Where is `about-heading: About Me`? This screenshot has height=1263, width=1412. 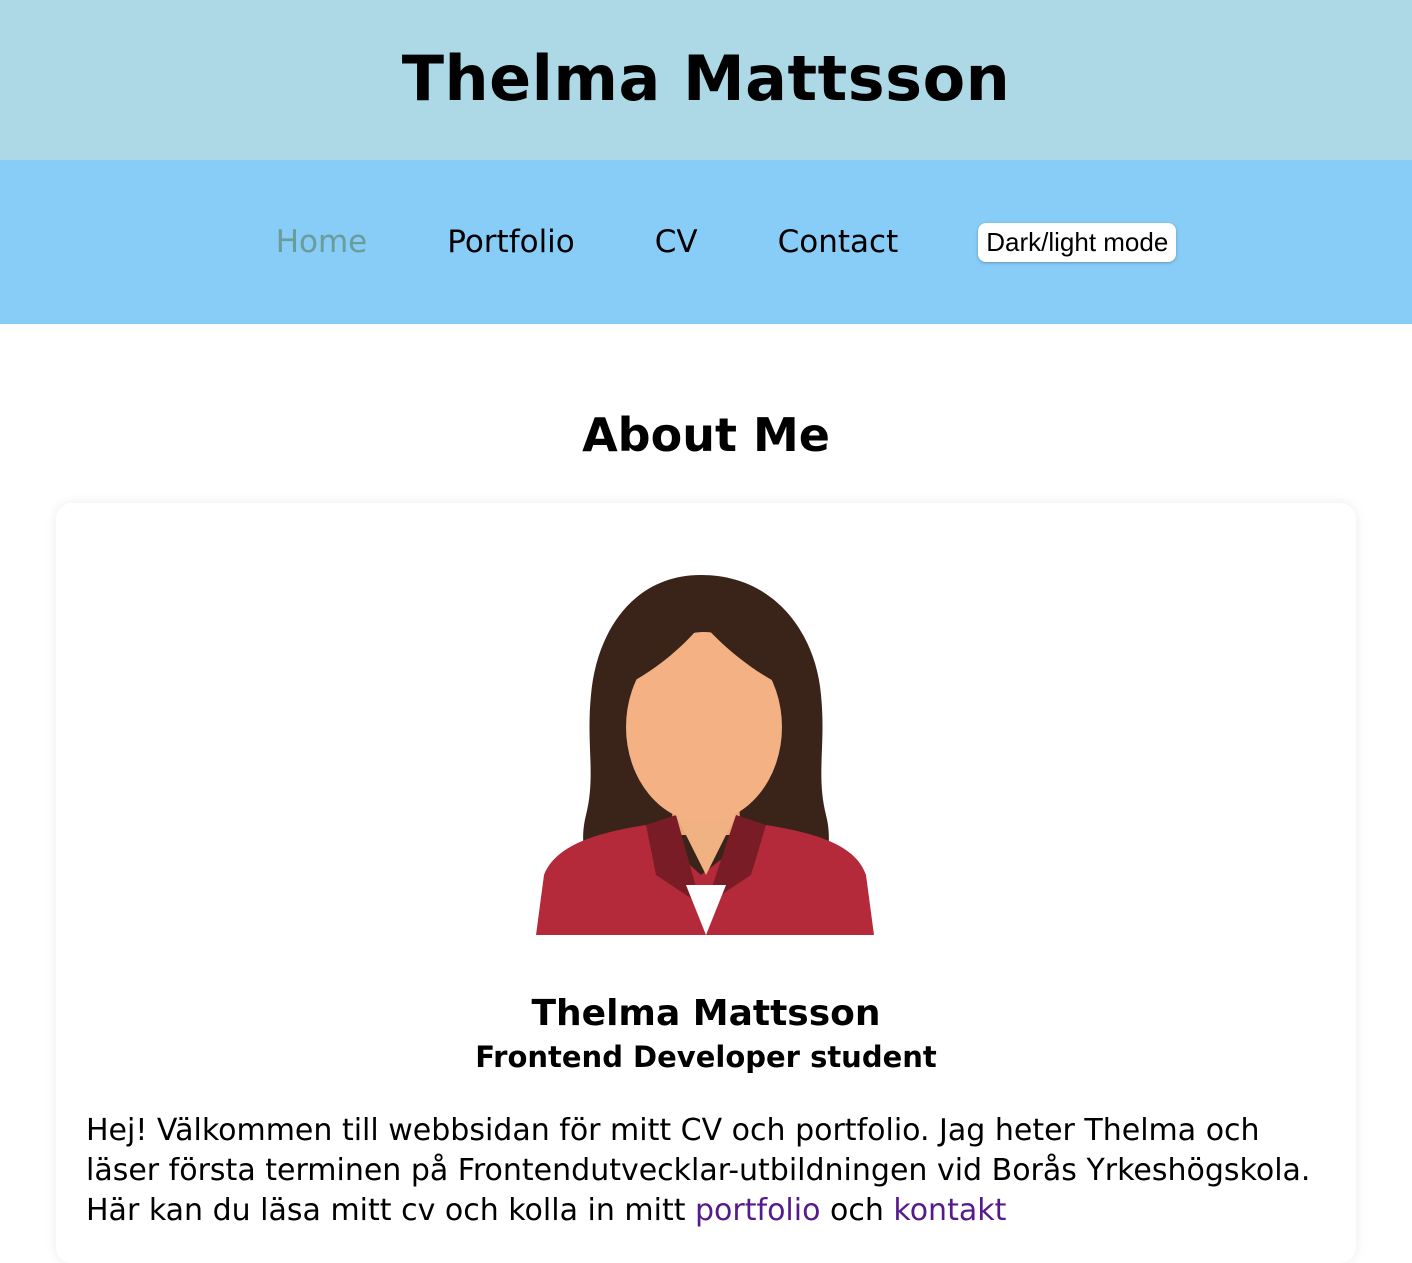 about-heading: About Me is located at coordinates (706, 435).